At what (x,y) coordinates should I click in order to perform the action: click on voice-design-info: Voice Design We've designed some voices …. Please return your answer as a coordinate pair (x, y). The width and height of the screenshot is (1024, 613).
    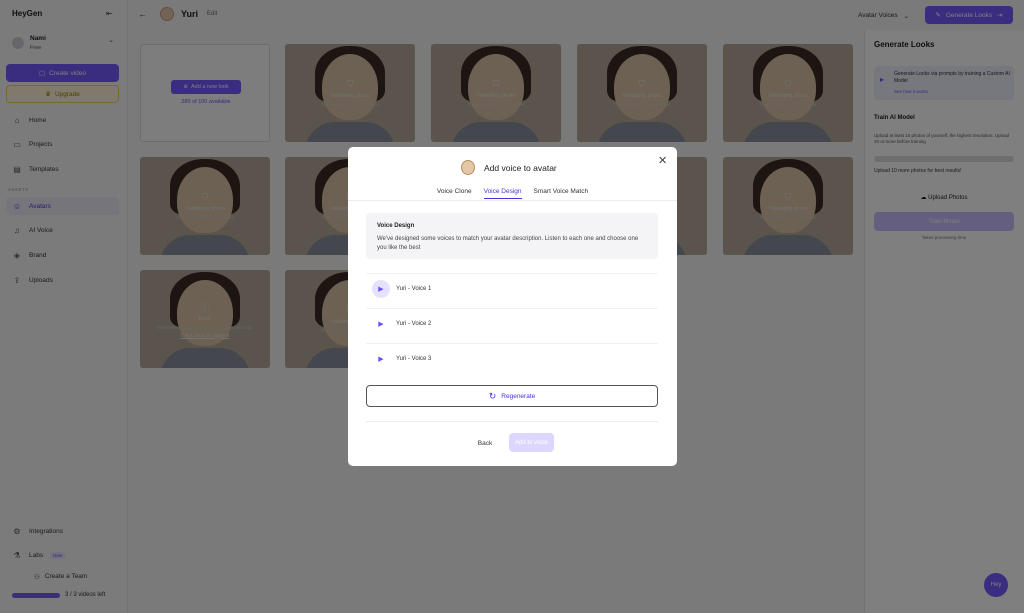
    Looking at the image, I should click on (512, 236).